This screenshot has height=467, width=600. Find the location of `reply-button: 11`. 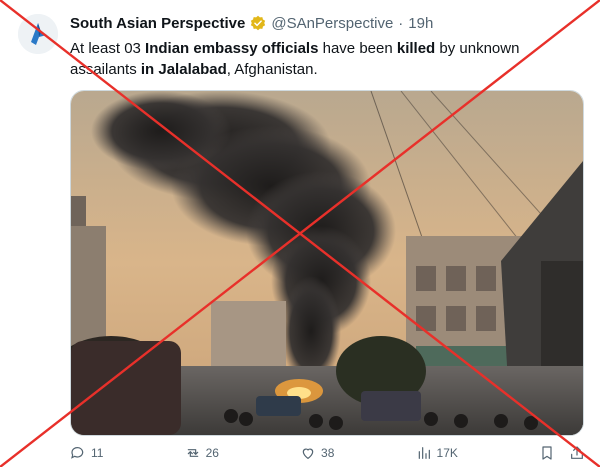

reply-button: 11 is located at coordinates (86, 453).